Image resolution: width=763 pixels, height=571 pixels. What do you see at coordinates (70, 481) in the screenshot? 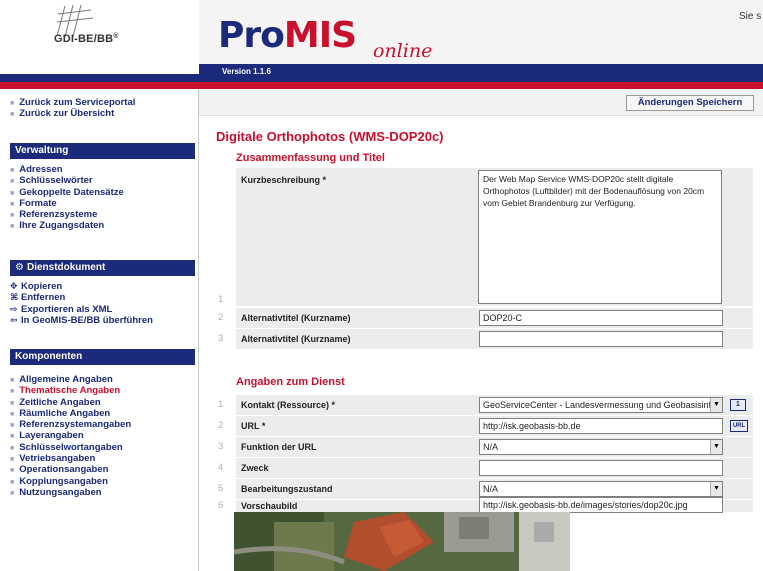
I see `sidebar-item-kopplungsangaben: ■ Kopplungsangaben` at bounding box center [70, 481].